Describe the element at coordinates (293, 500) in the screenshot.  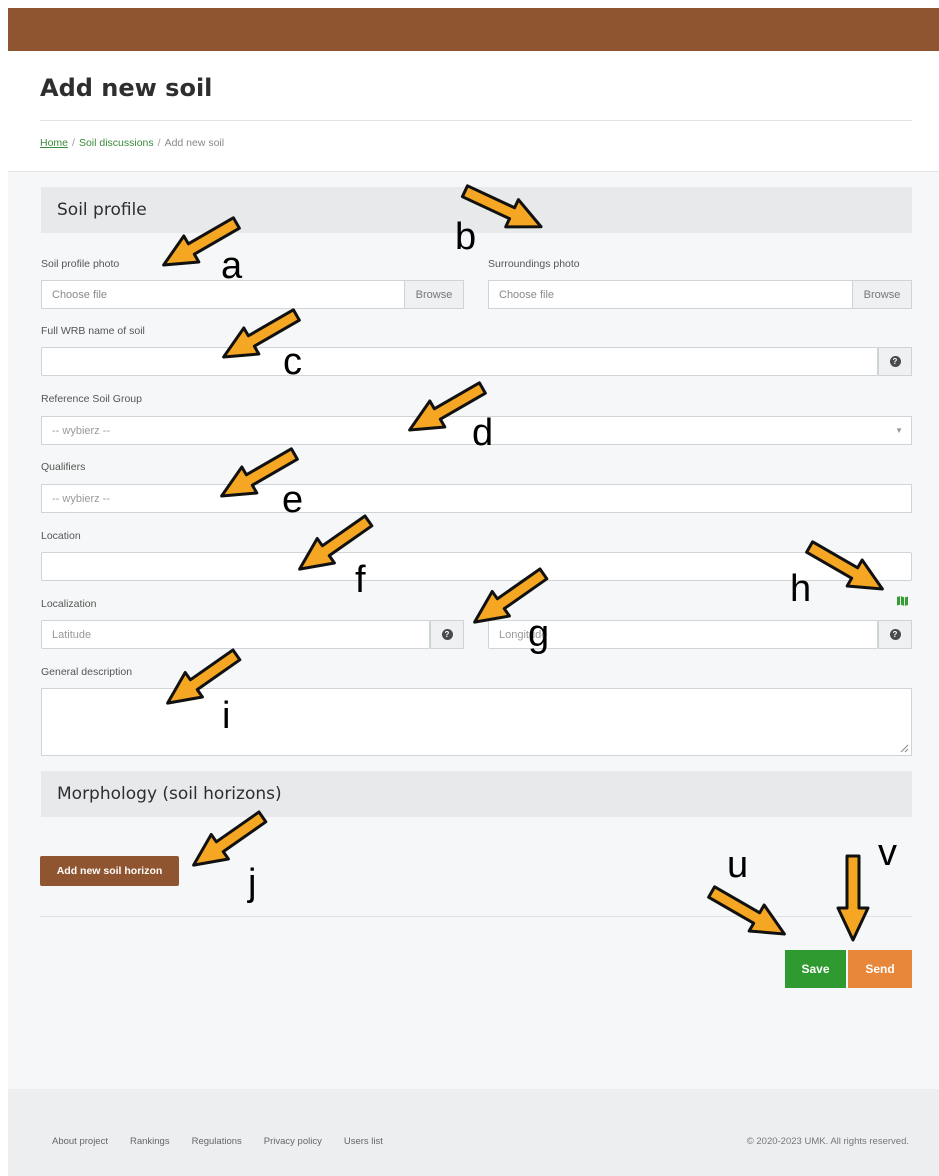
I see `annotation-letter-e: e` at that location.